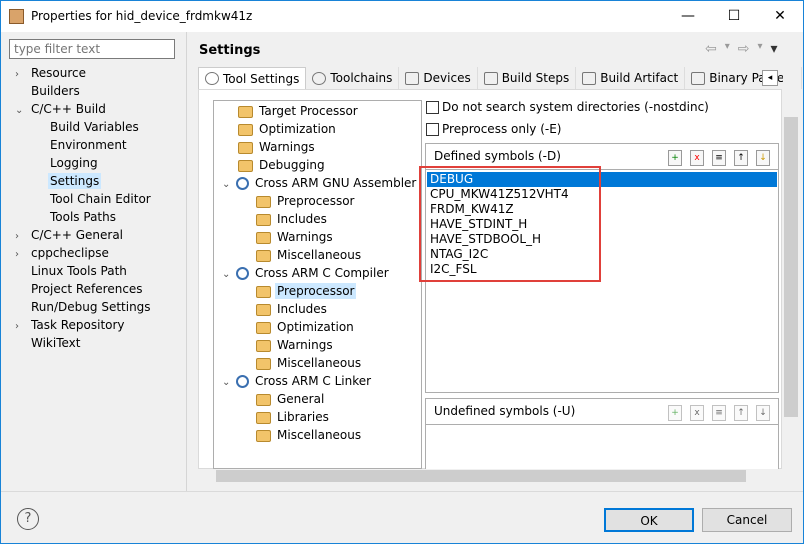 The width and height of the screenshot is (804, 544). What do you see at coordinates (317, 381) in the screenshot?
I see `tool-tree-item: ⌄ Cross ARM C Linker` at bounding box center [317, 381].